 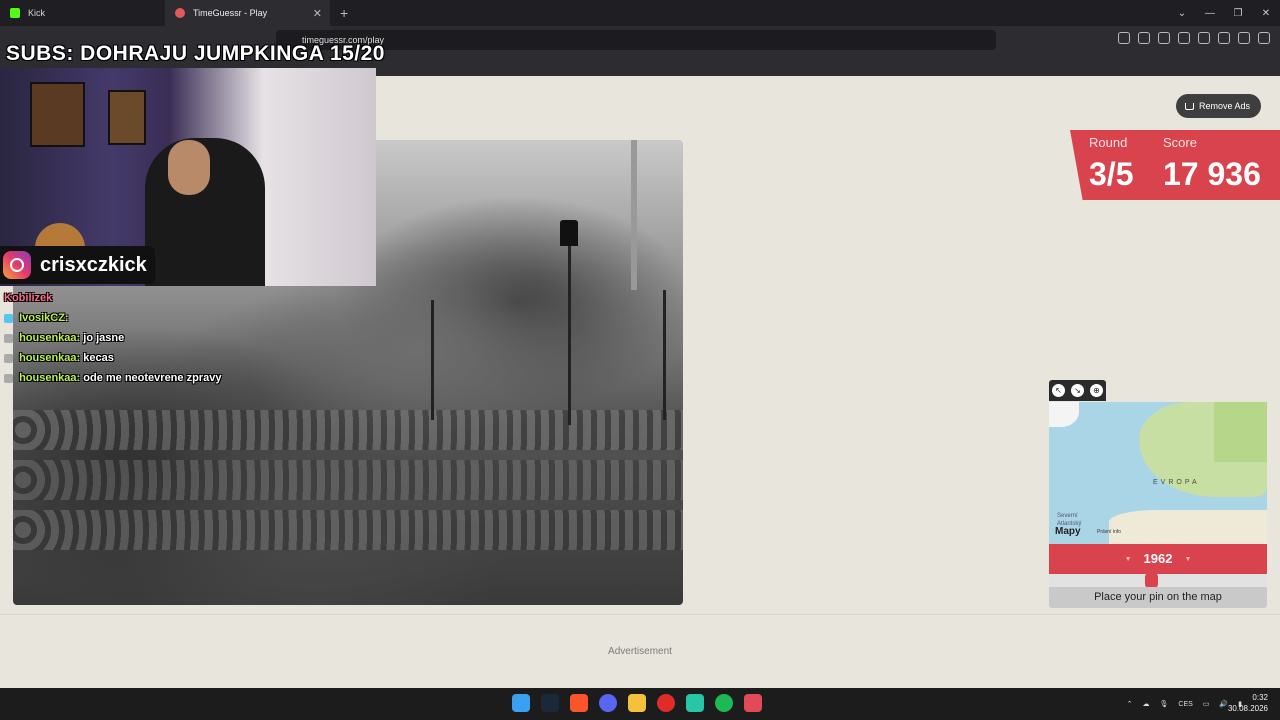 What do you see at coordinates (634, 215) in the screenshot?
I see `crane-tower` at bounding box center [634, 215].